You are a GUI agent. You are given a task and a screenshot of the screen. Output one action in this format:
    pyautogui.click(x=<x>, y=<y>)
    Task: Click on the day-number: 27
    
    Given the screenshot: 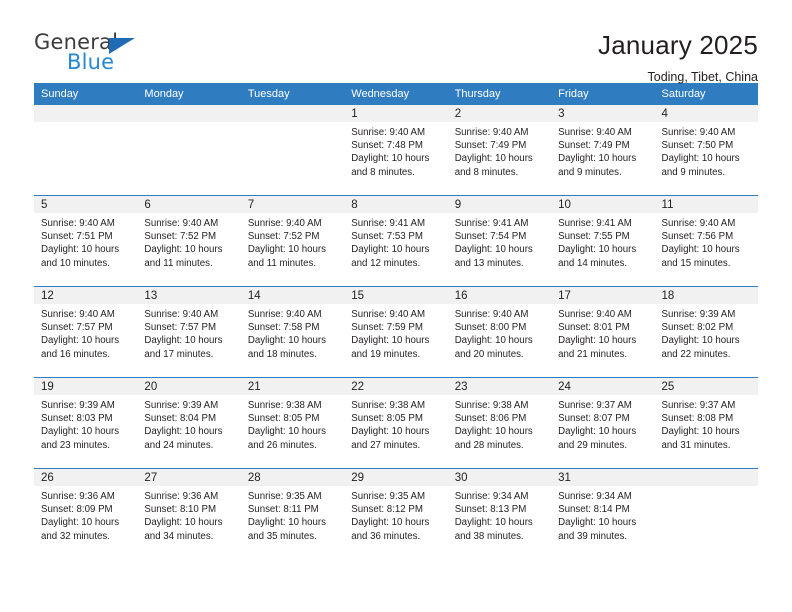 What is the action you would take?
    pyautogui.click(x=189, y=477)
    